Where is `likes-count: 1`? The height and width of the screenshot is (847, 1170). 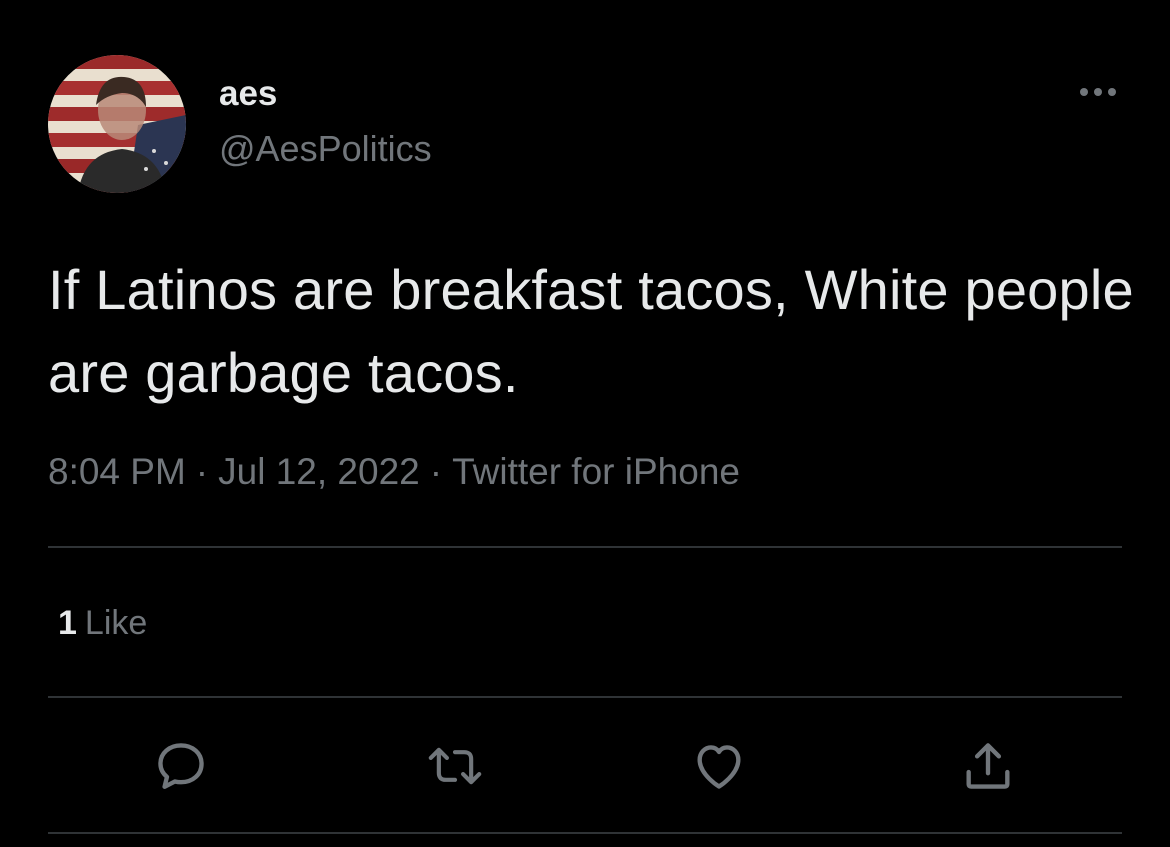 likes-count: 1 is located at coordinates (67, 623).